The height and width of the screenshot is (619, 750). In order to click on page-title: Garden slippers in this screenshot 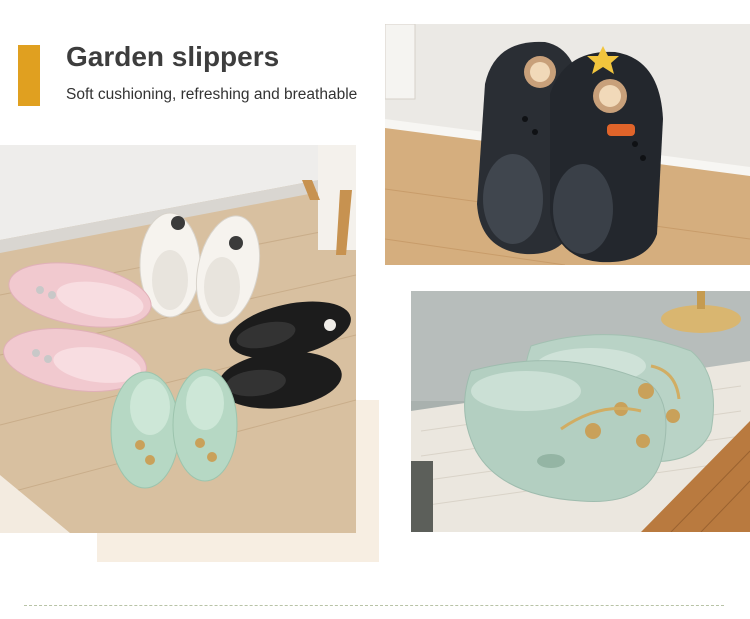, I will do `click(173, 56)`.